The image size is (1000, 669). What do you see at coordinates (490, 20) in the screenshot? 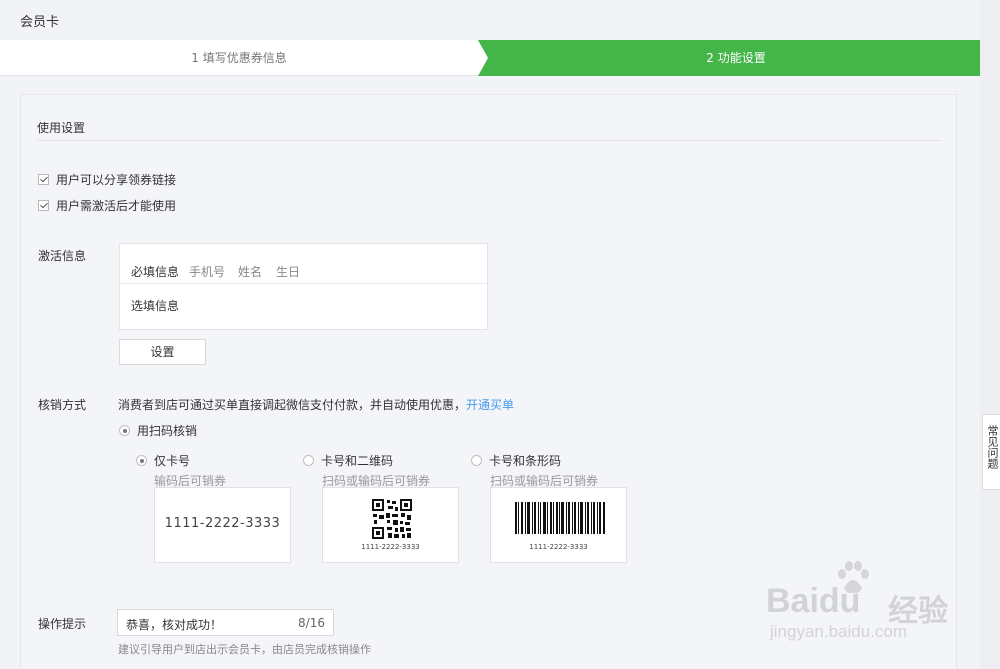
I see `page-header: 会员卡` at bounding box center [490, 20].